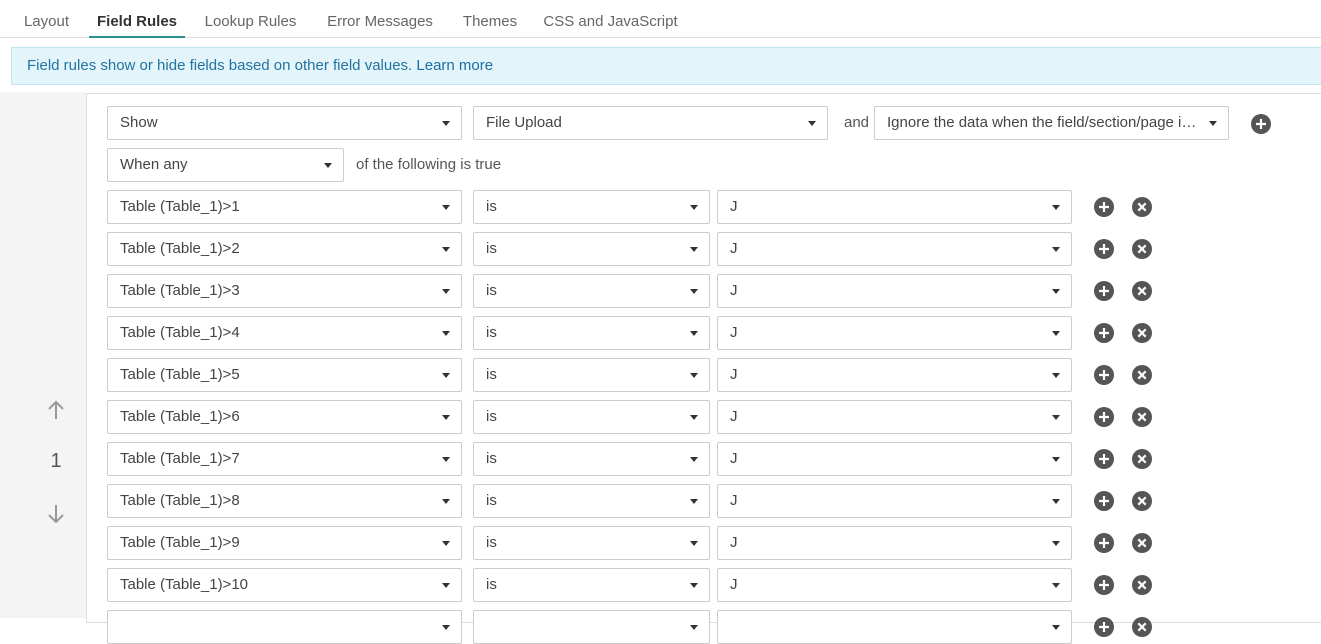  Describe the element at coordinates (180, 206) in the screenshot. I see `condition-field-select-value: Table (Table_1)>1` at that location.